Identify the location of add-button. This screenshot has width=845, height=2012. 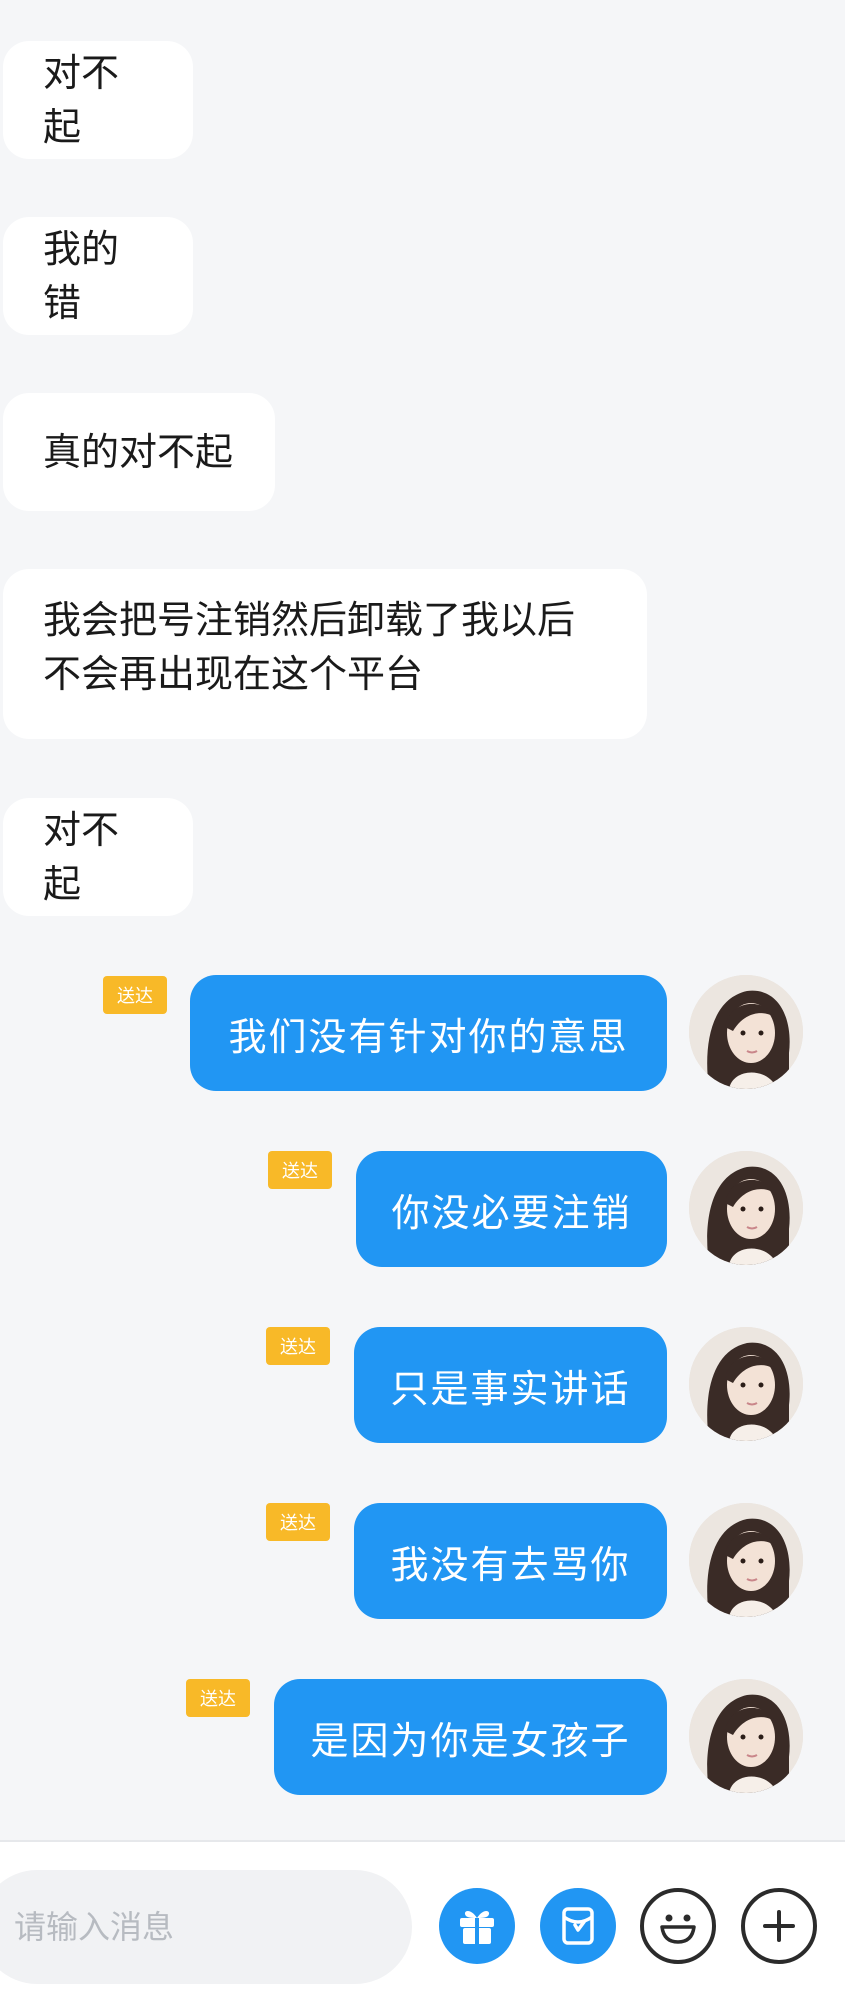
(779, 1926).